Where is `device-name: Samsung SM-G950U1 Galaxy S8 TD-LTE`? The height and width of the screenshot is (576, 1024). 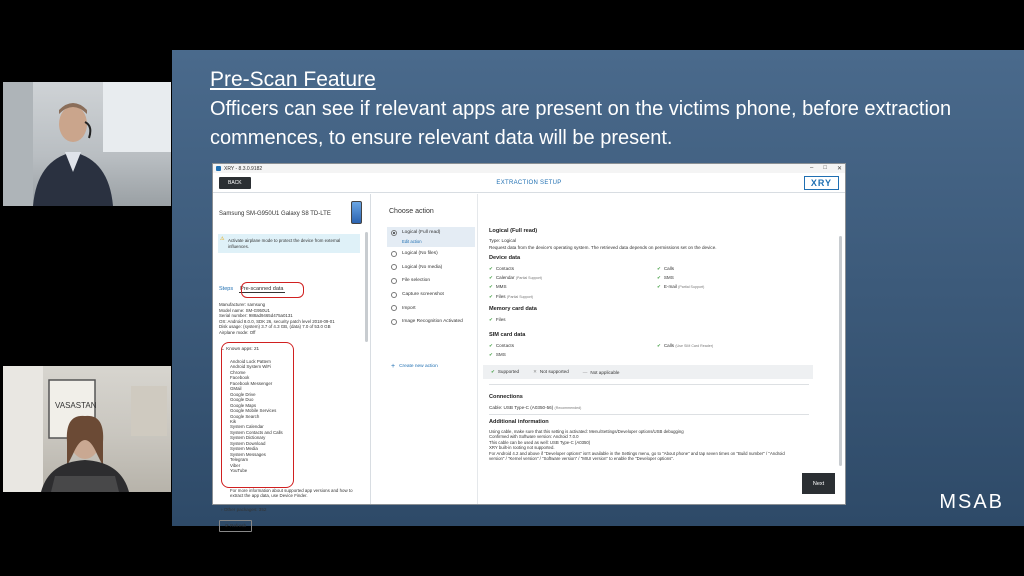 device-name: Samsung SM-G950U1 Galaxy S8 TD-LTE is located at coordinates (275, 214).